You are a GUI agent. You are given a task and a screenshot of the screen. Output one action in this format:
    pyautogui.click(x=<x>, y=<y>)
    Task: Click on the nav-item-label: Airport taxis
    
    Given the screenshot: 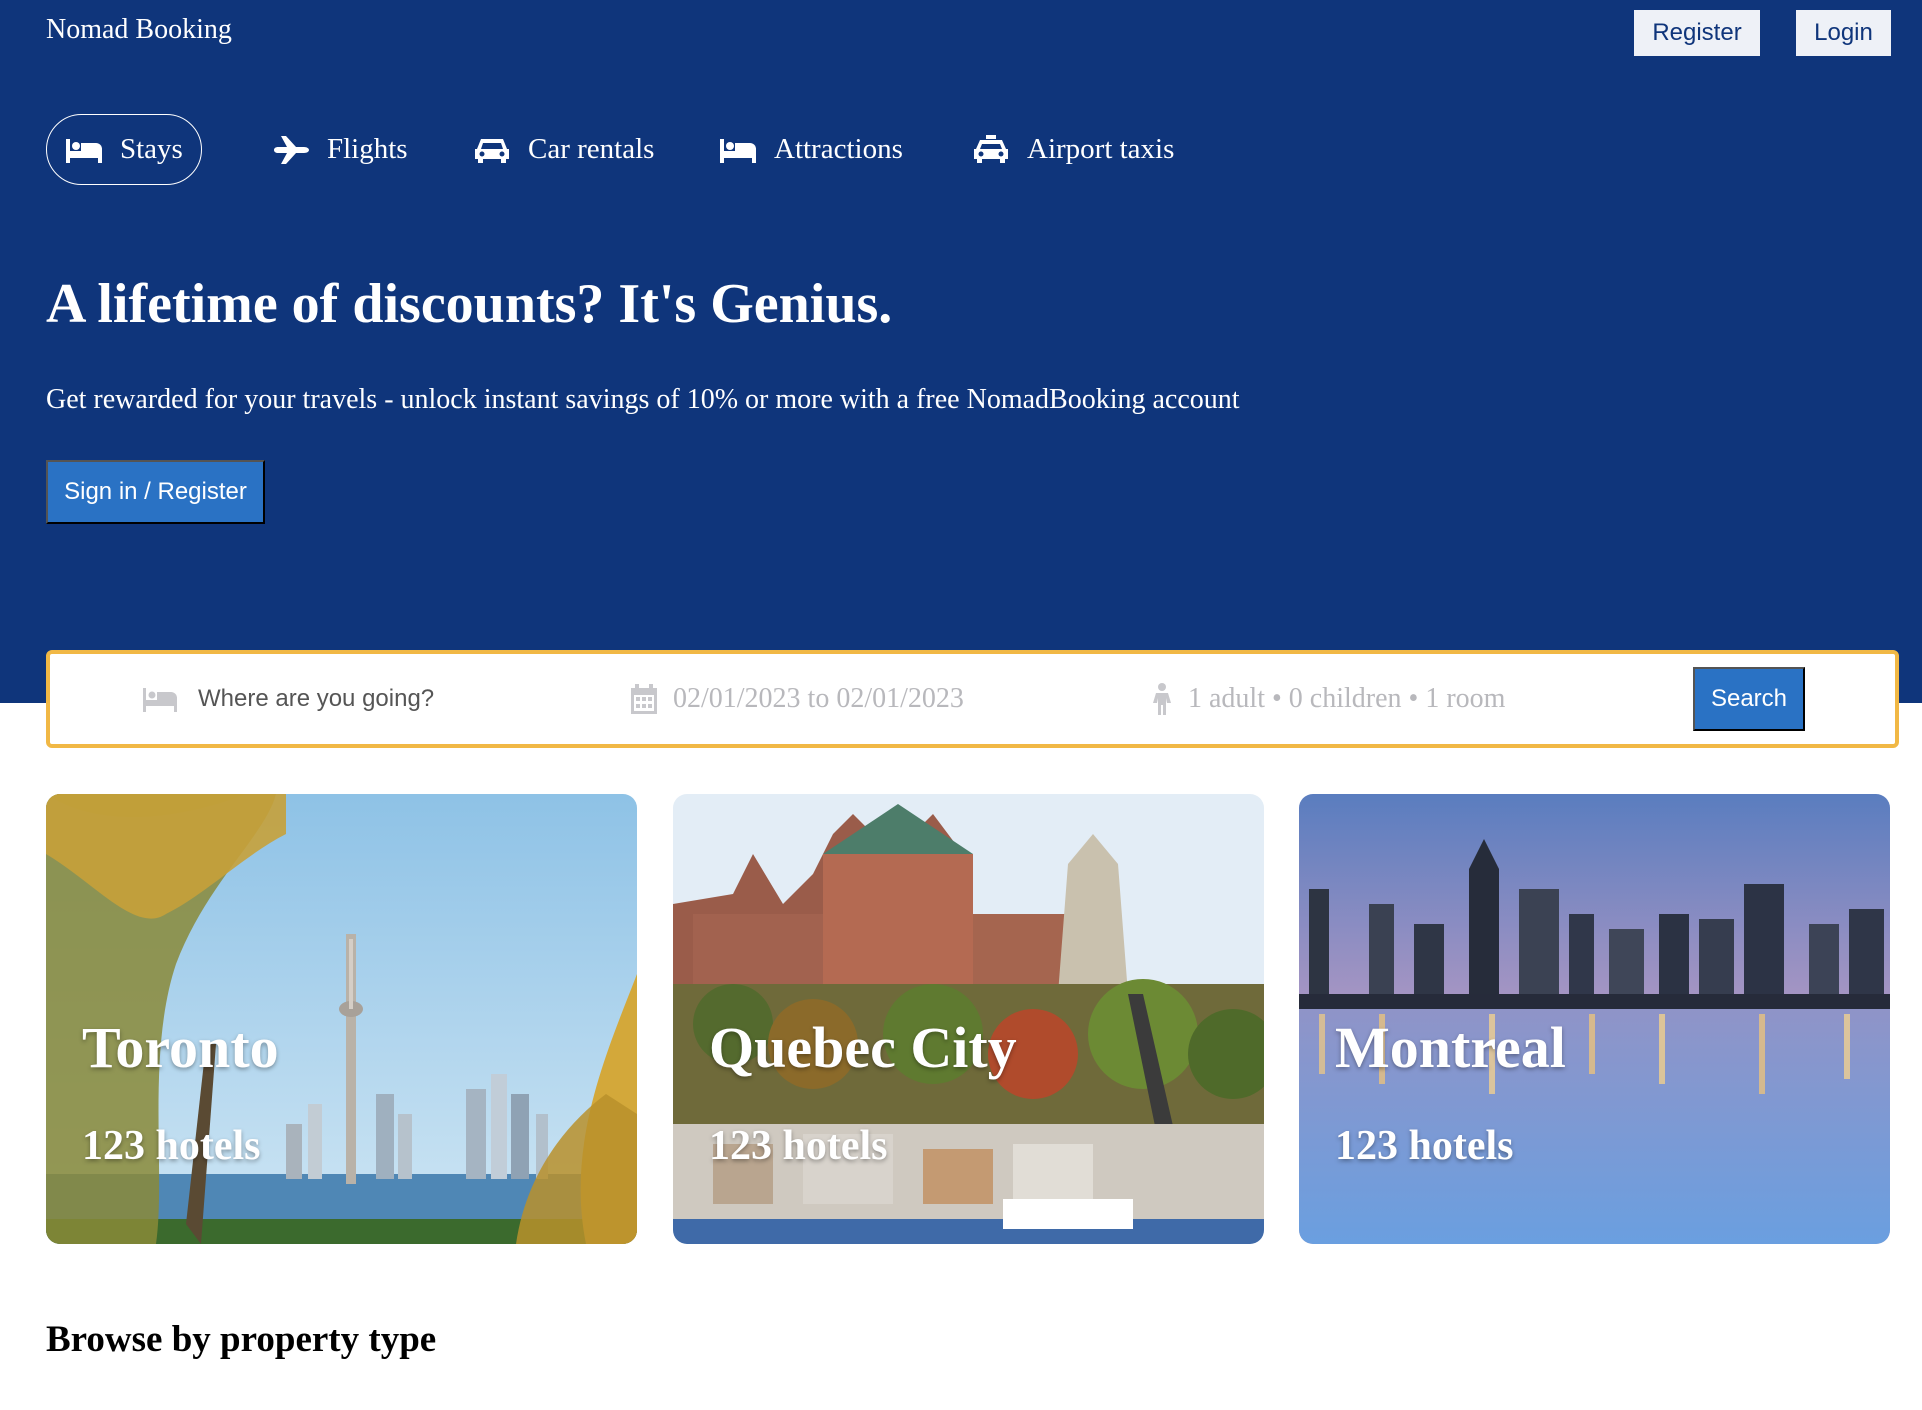 What is the action you would take?
    pyautogui.click(x=1101, y=149)
    